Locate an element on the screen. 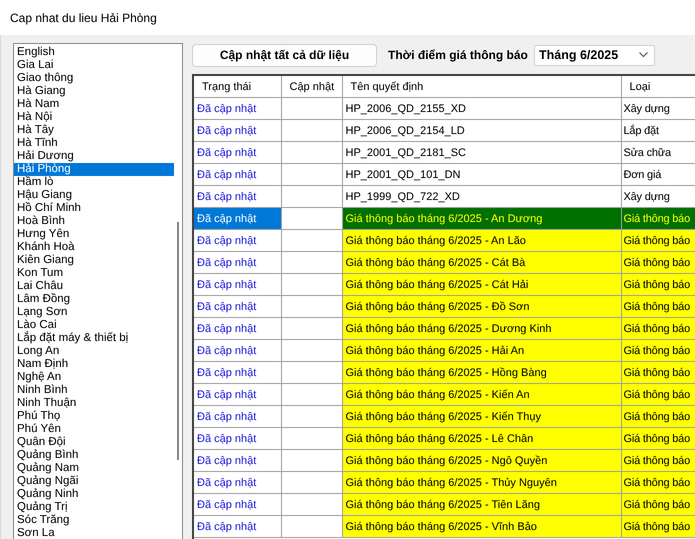  table-cell: Giá thông báo tháng 6/2025 - Kiến An is located at coordinates (481, 395).